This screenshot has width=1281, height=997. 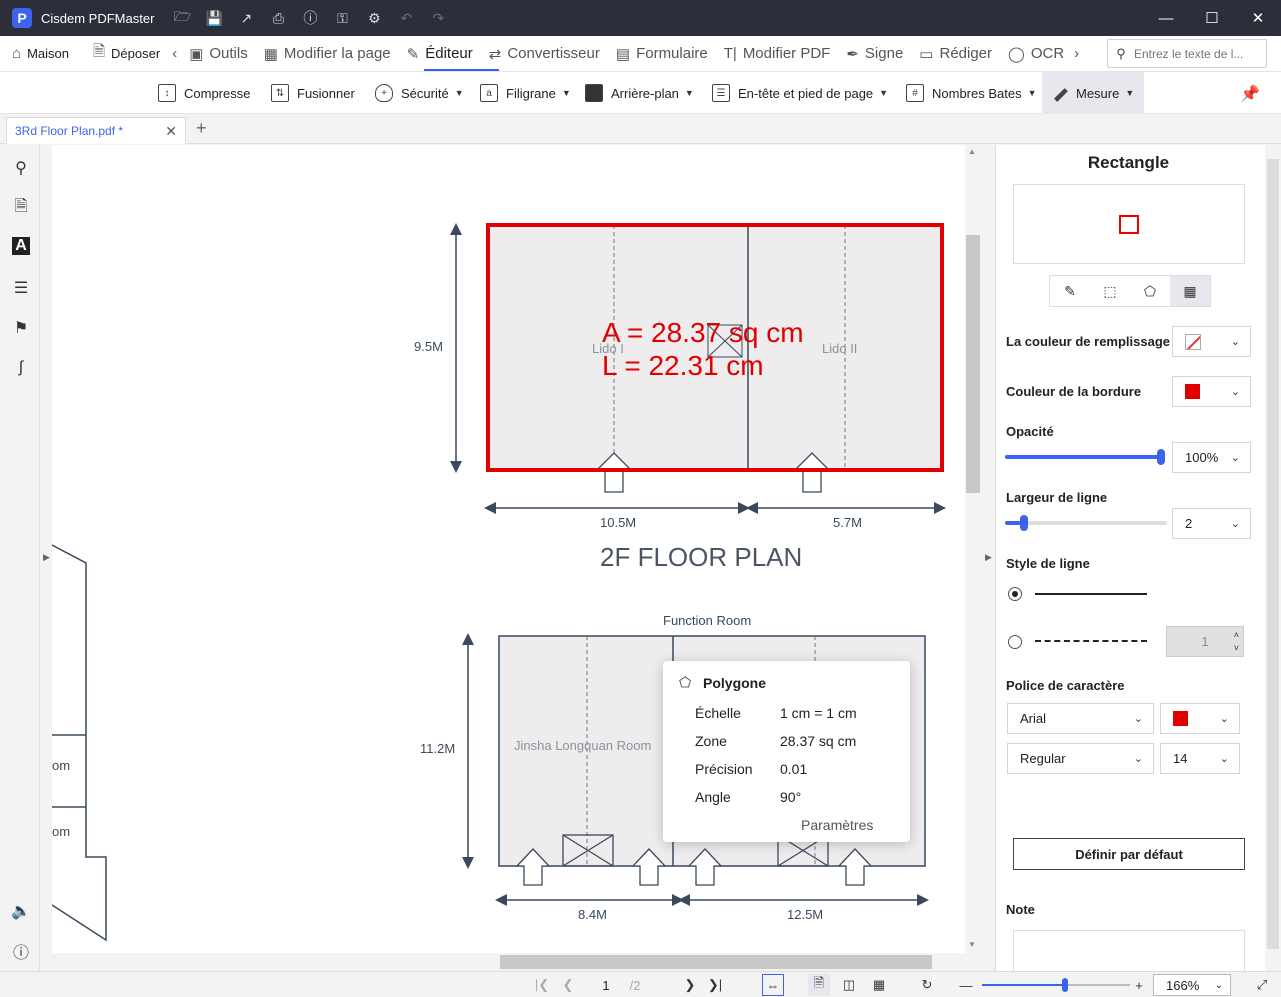 I want to click on two-page-icon: ◫, so click(x=849, y=984).